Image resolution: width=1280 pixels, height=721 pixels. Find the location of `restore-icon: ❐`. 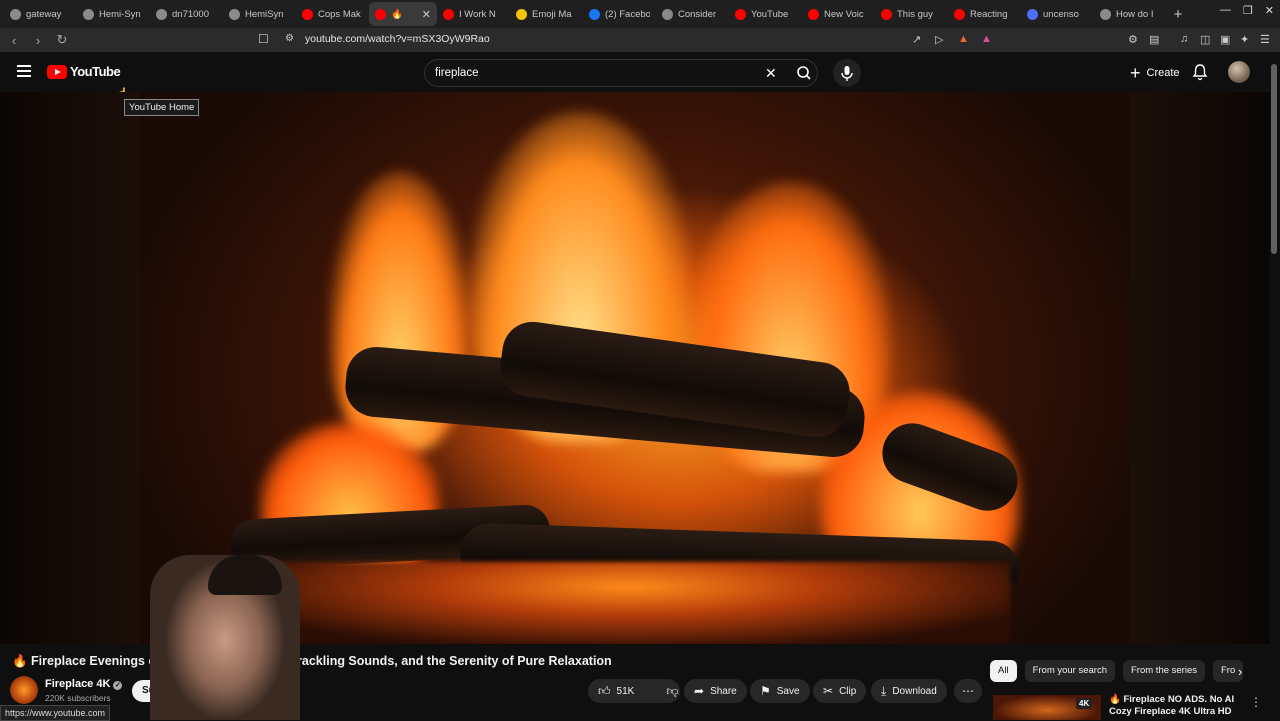

restore-icon: ❐ is located at coordinates (1248, 10).